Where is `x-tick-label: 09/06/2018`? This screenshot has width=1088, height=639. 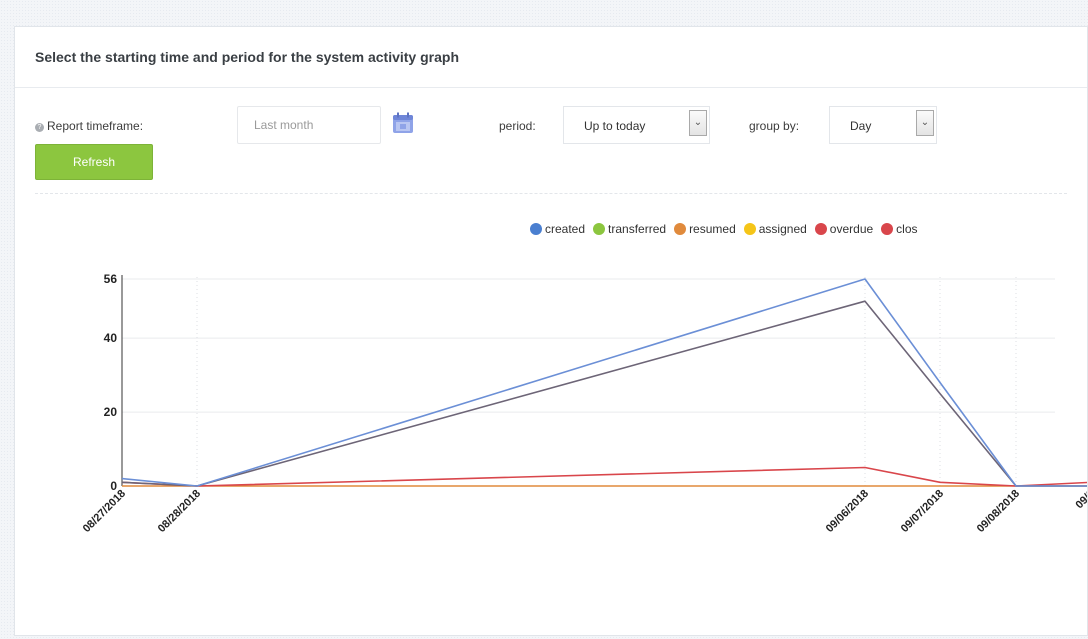
x-tick-label: 09/06/2018 is located at coordinates (847, 511).